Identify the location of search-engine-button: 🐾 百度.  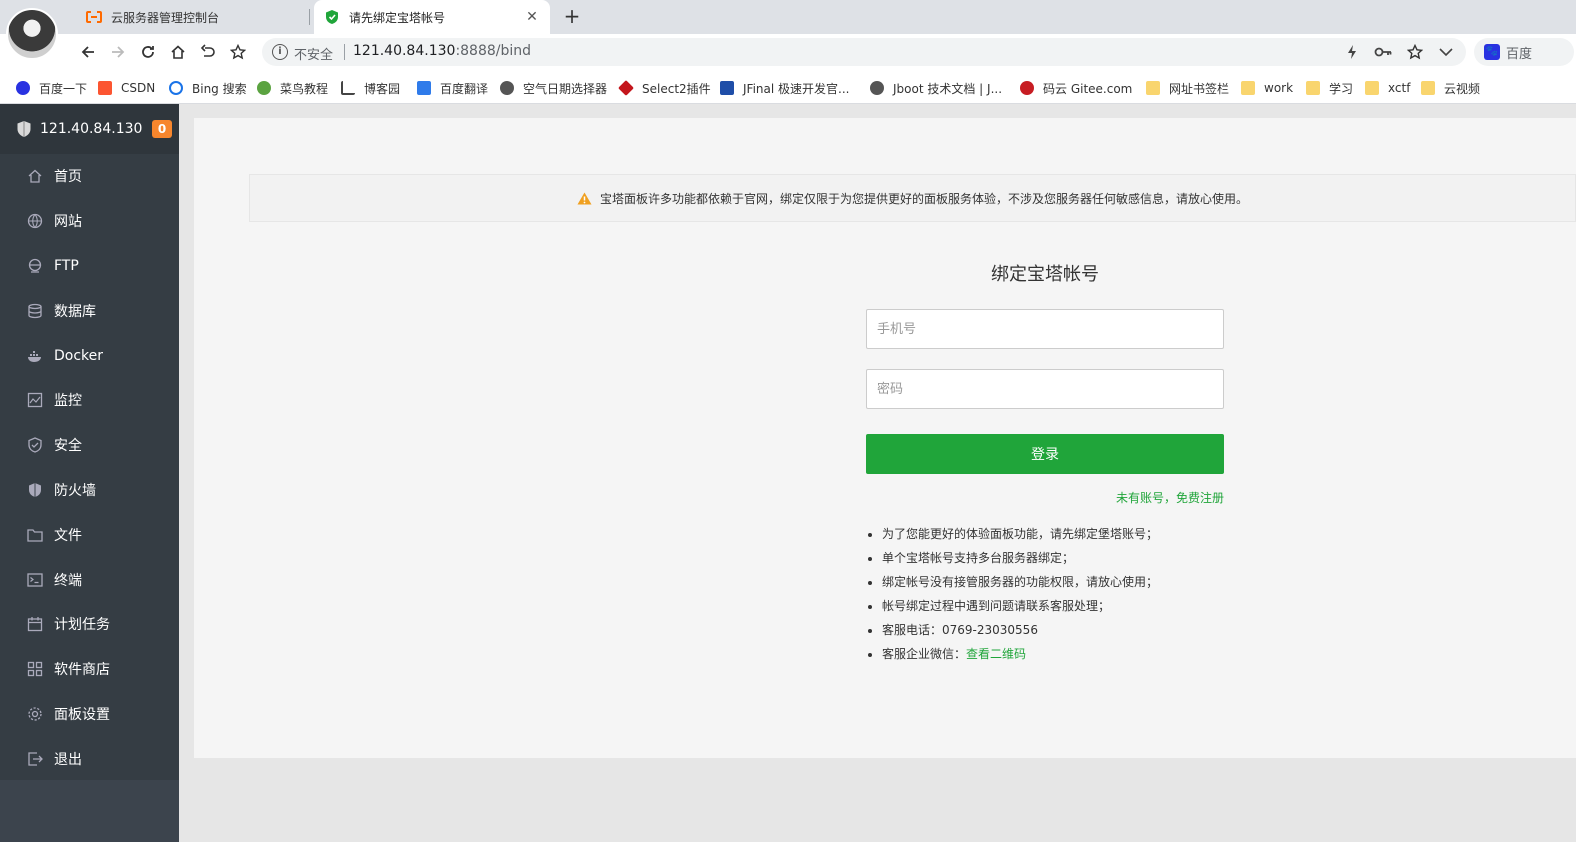
(1524, 52).